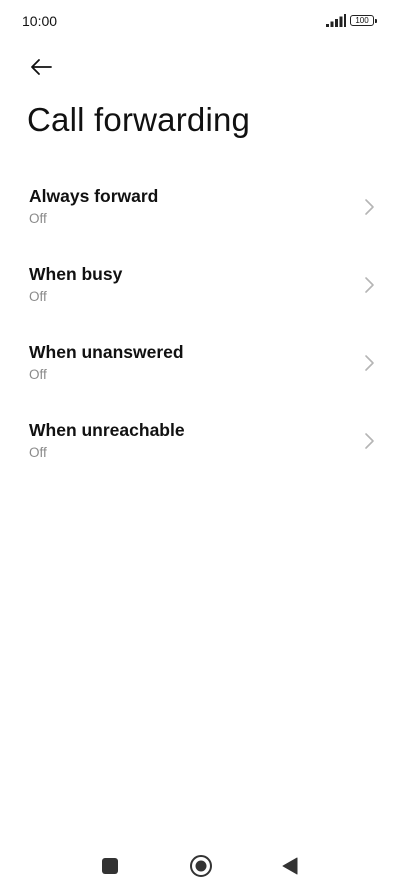 Image resolution: width=401 pixels, height=892 pixels. I want to click on list-item-when-unreachable: When unreachable Off, so click(200, 443).